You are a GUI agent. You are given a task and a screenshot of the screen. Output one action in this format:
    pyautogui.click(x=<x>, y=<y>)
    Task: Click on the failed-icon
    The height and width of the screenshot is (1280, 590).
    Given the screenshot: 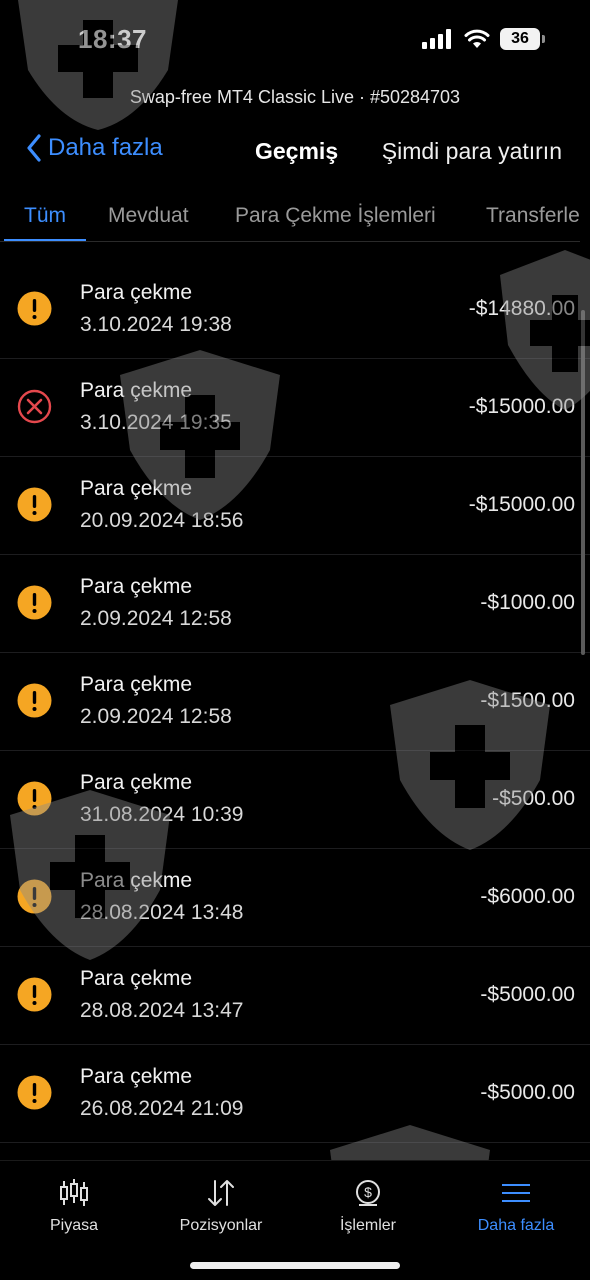 What is the action you would take?
    pyautogui.click(x=34, y=406)
    